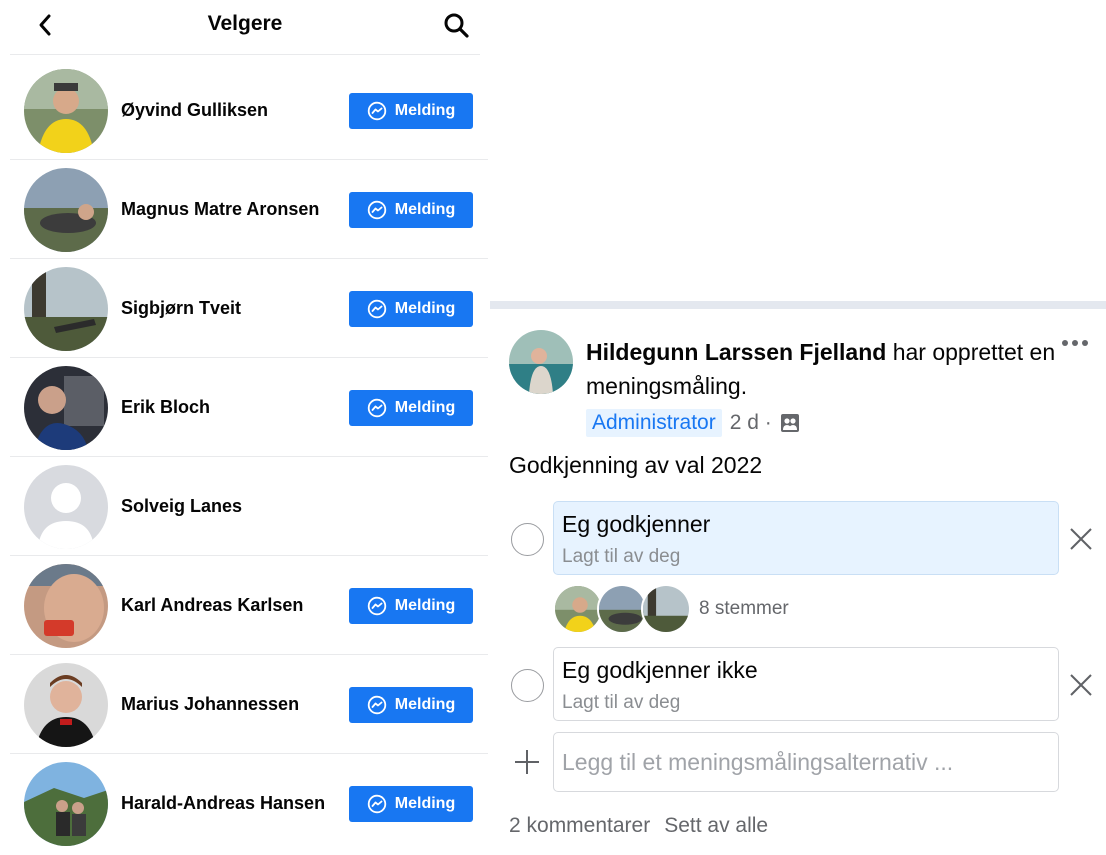 The height and width of the screenshot is (855, 1106). I want to click on voter-row: Harald-Andreas Hansen Melding, so click(249, 803).